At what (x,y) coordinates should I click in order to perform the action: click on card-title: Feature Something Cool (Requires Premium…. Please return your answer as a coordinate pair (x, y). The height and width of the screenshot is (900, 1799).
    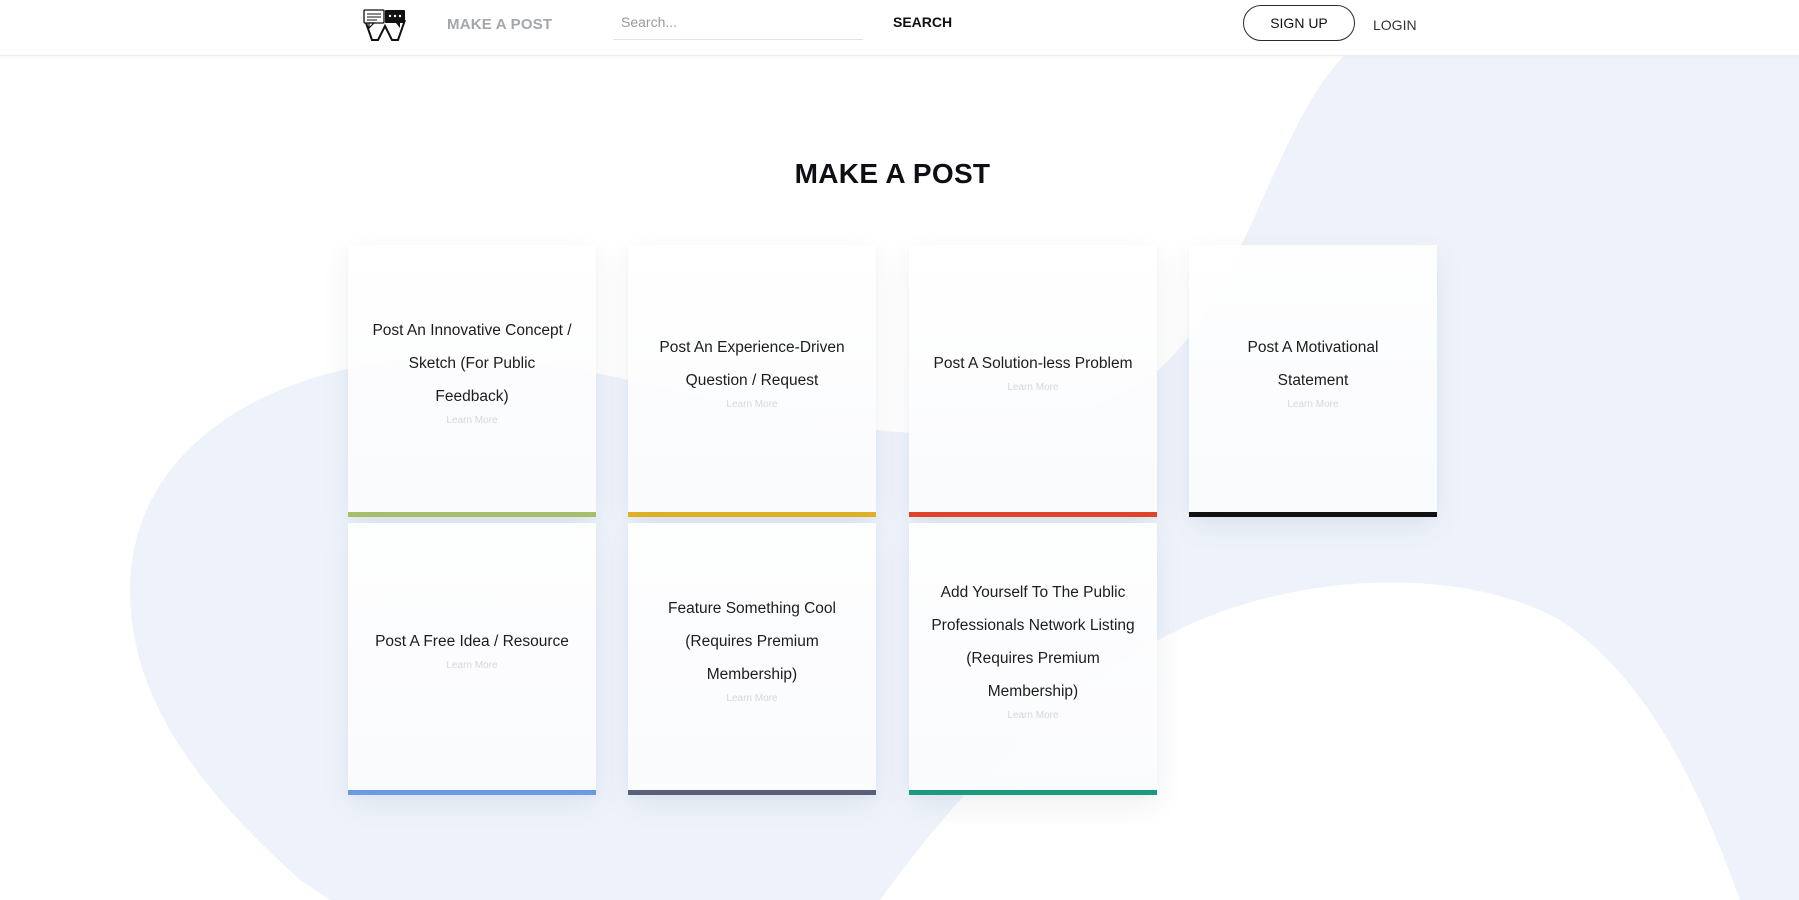
    Looking at the image, I should click on (751, 641).